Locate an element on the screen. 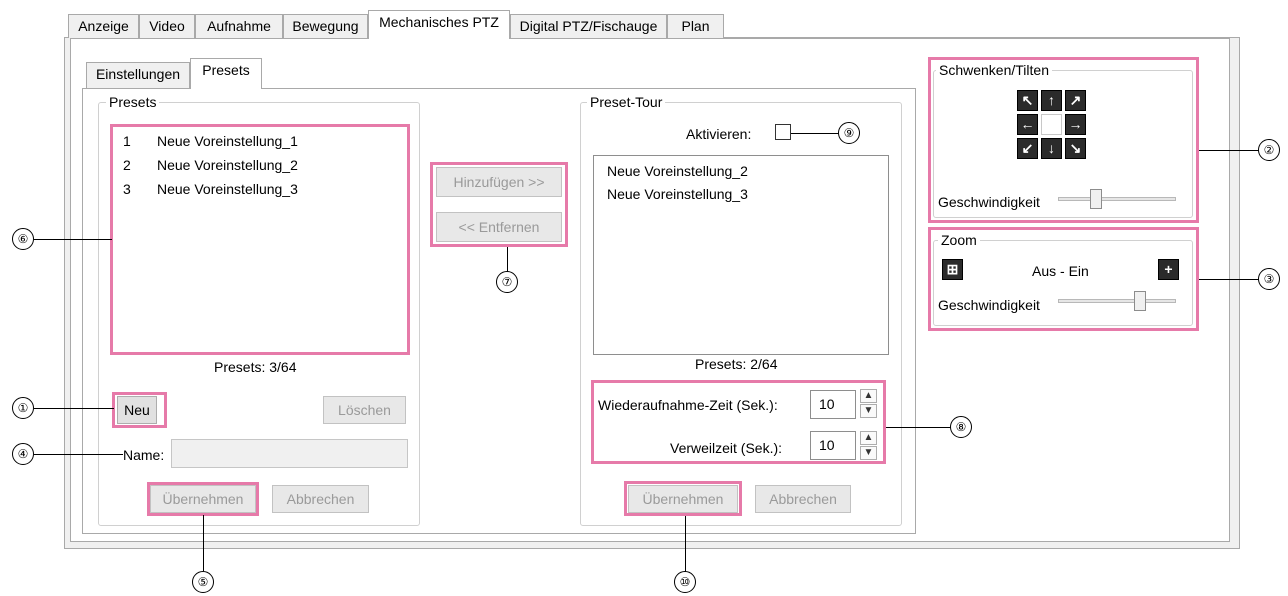  tour-apply-button: Übernehmen is located at coordinates (683, 499).